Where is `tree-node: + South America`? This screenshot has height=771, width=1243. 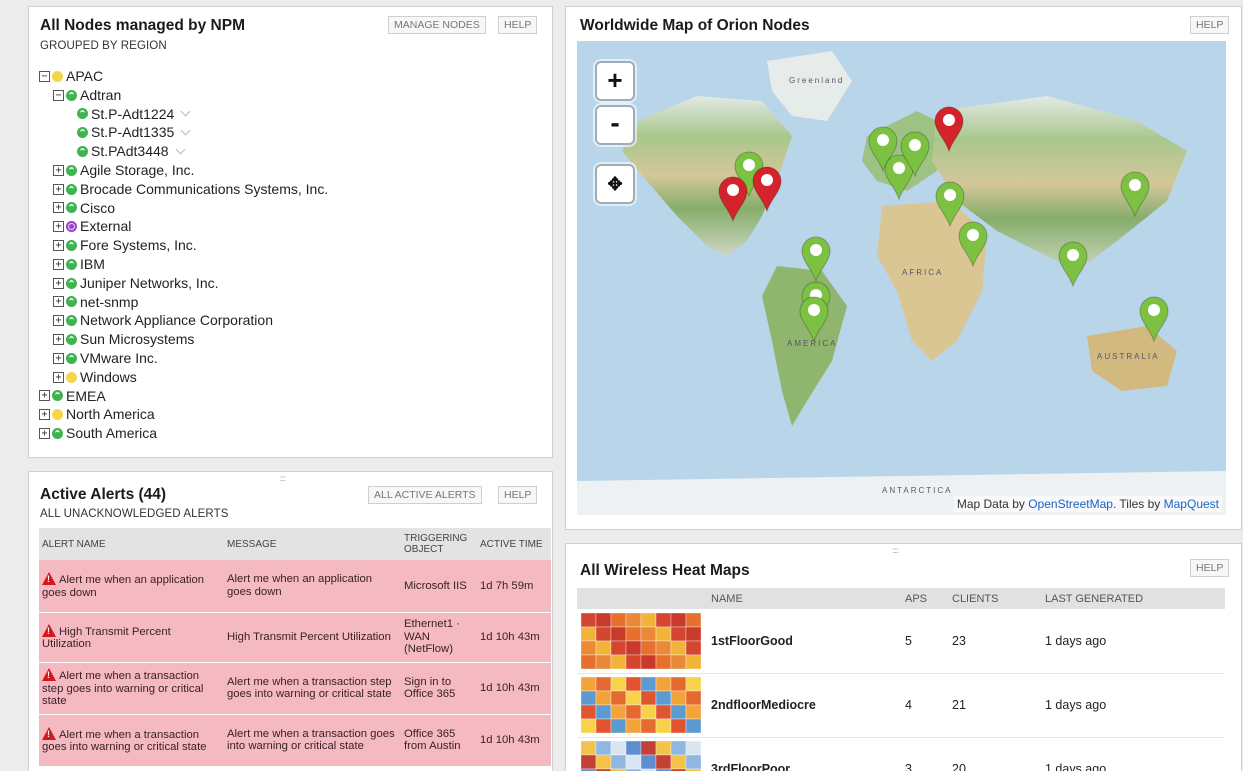 tree-node: + South America is located at coordinates (183, 433).